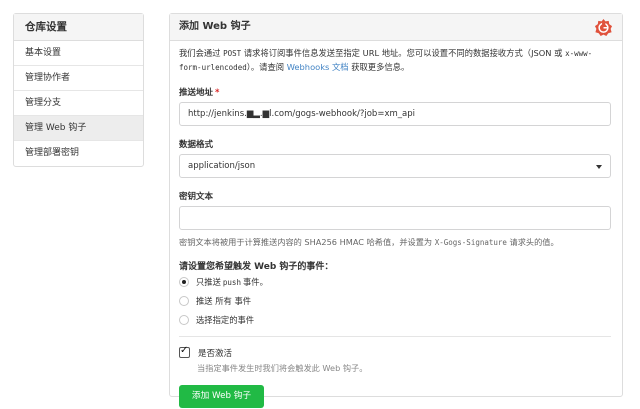 The image size is (640, 409). Describe the element at coordinates (225, 320) in the screenshot. I see `event-label: 选择指定的事件` at that location.